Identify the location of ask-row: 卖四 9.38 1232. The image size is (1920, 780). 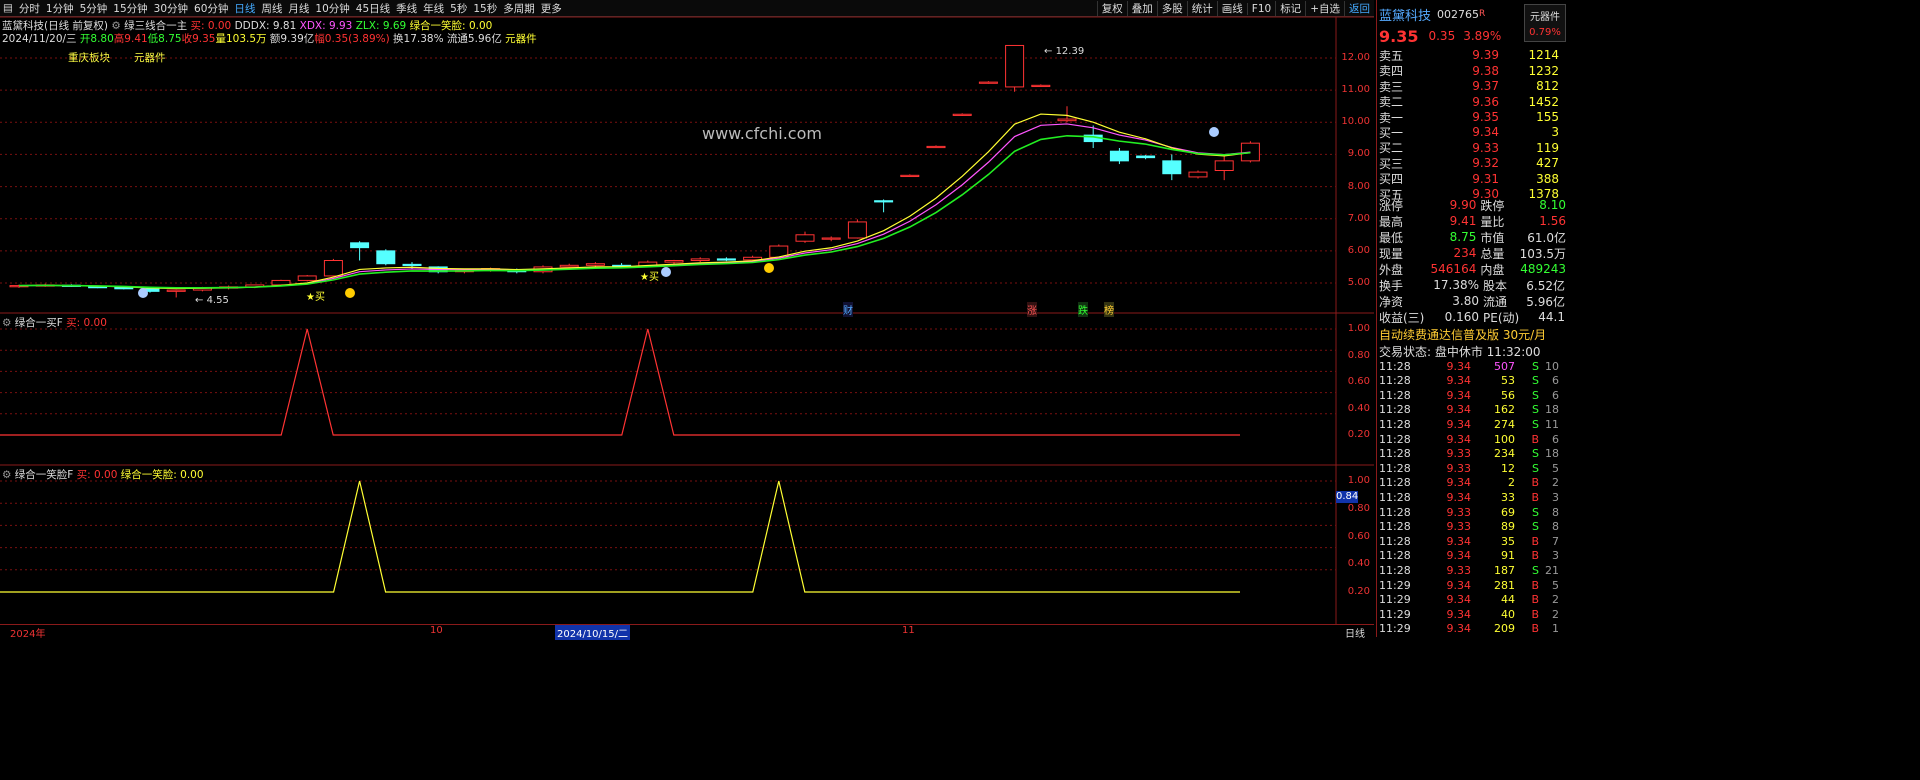
(1472, 71).